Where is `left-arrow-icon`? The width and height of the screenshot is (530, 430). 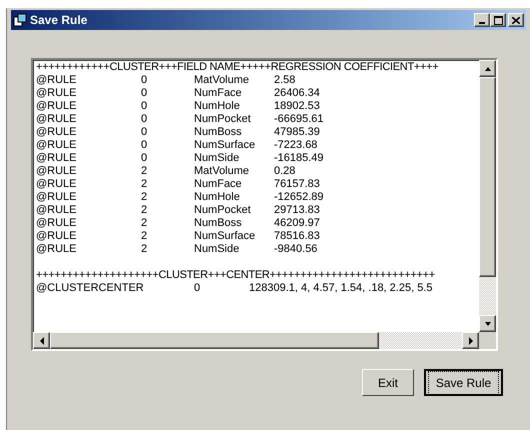
left-arrow-icon is located at coordinates (41, 340).